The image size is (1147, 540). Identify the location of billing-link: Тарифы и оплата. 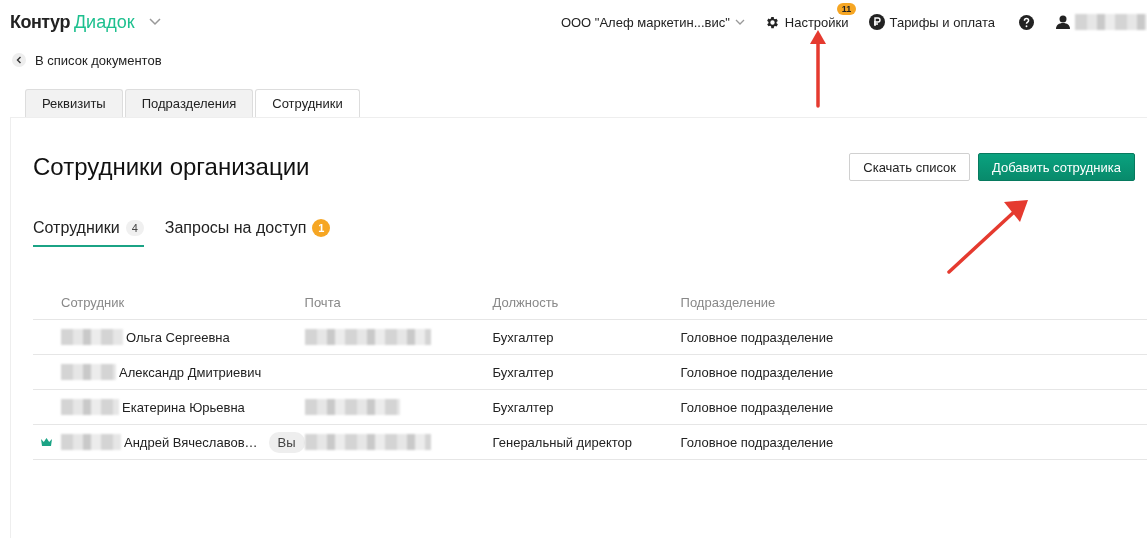
(942, 22).